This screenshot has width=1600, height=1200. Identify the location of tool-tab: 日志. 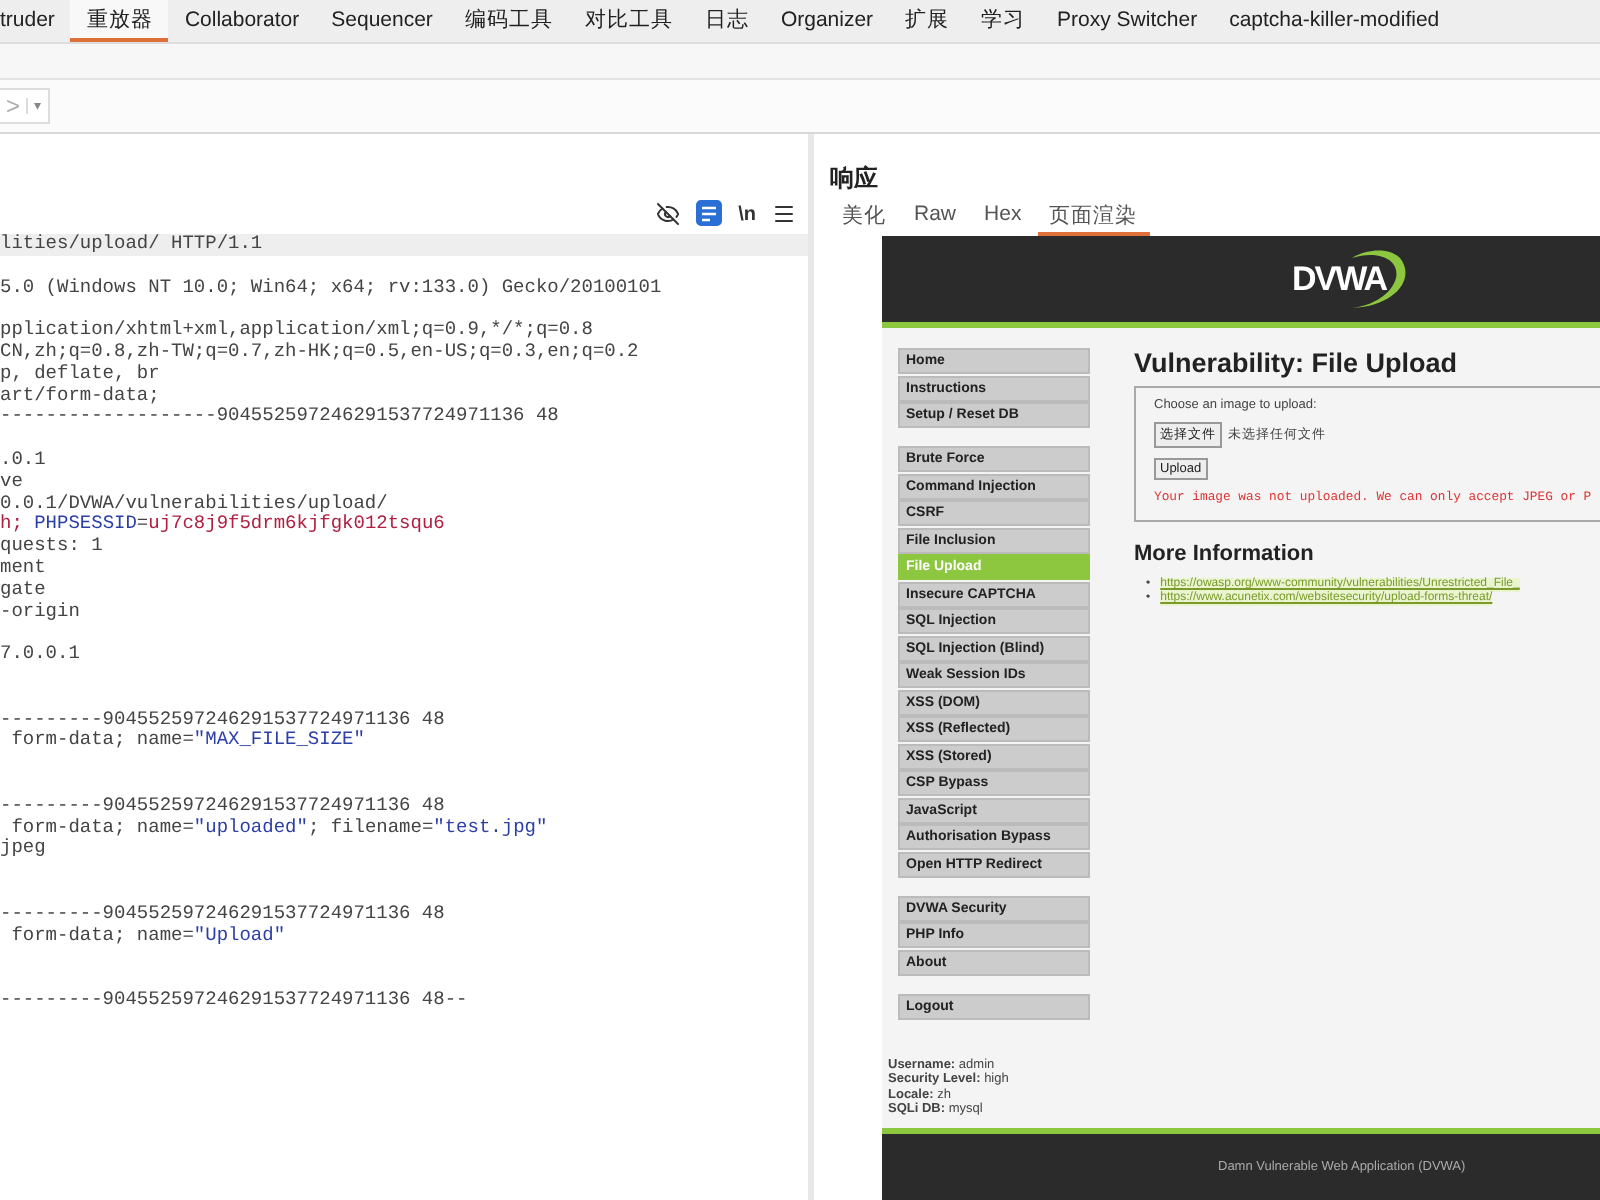
(726, 21).